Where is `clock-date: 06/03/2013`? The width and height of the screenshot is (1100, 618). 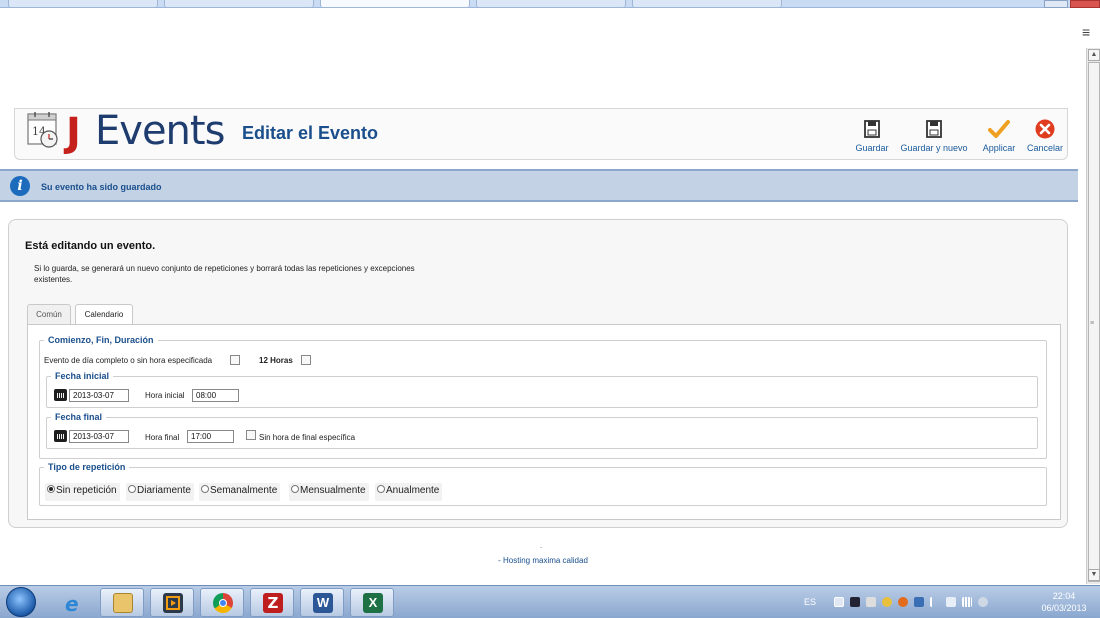 clock-date: 06/03/2013 is located at coordinates (1064, 608).